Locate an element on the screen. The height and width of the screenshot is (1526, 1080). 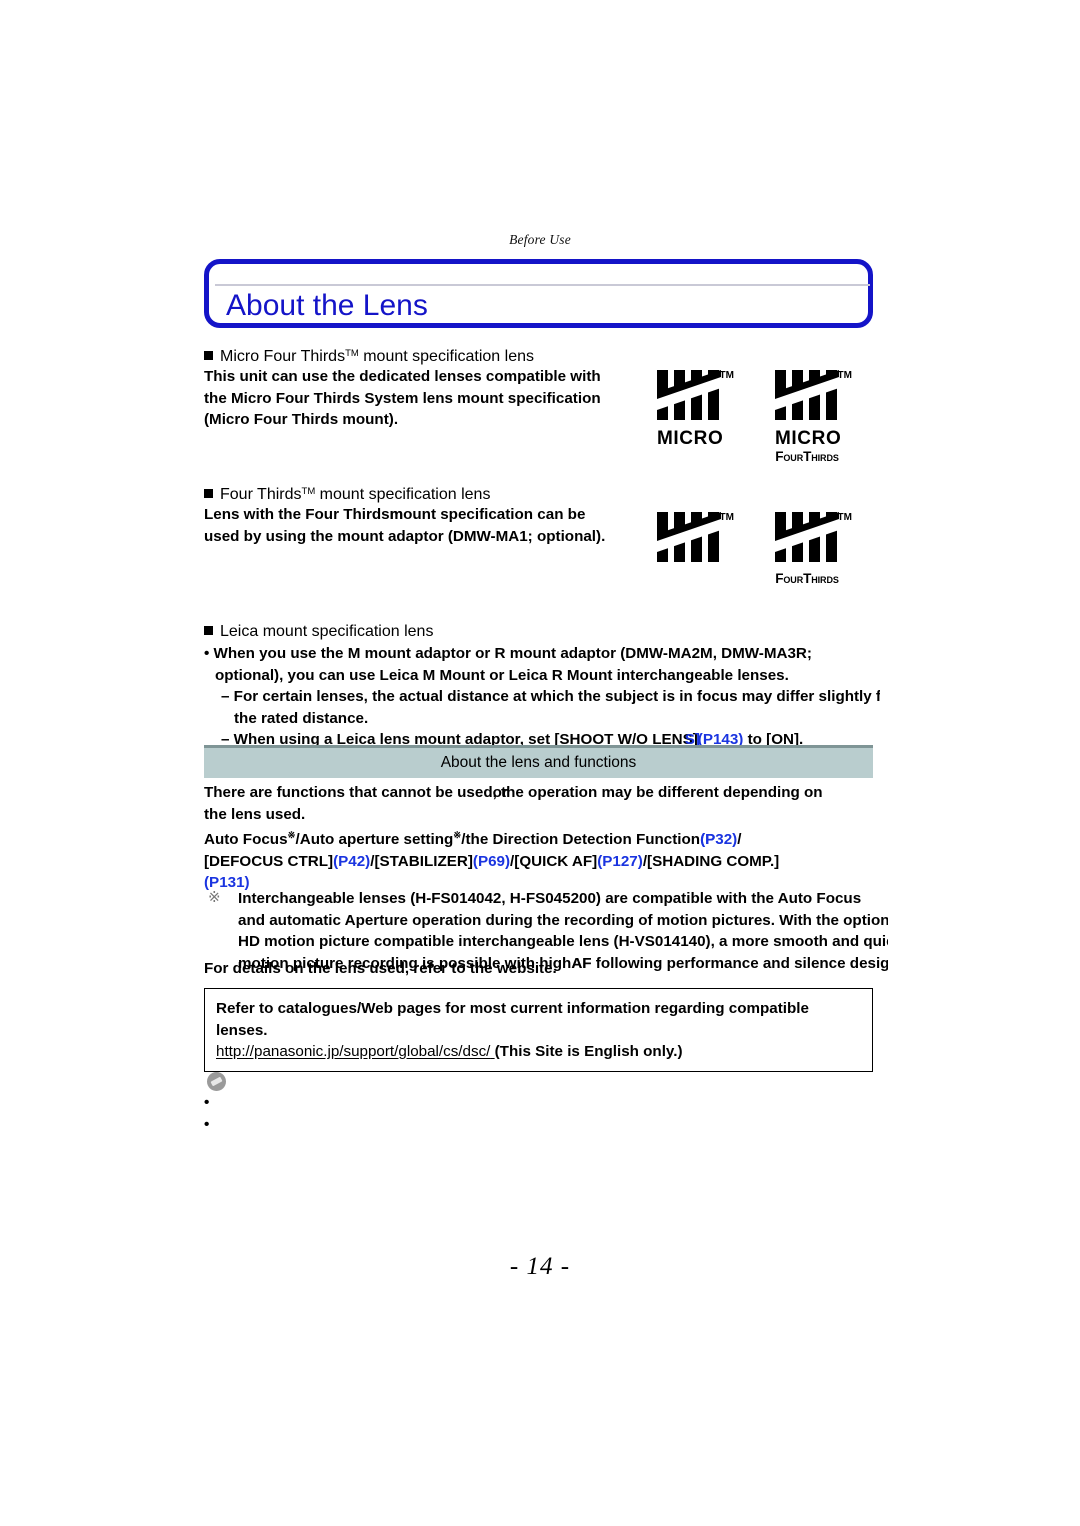
logo-micro-four-thirds-1: TM MICRO is located at coordinates (695, 409).